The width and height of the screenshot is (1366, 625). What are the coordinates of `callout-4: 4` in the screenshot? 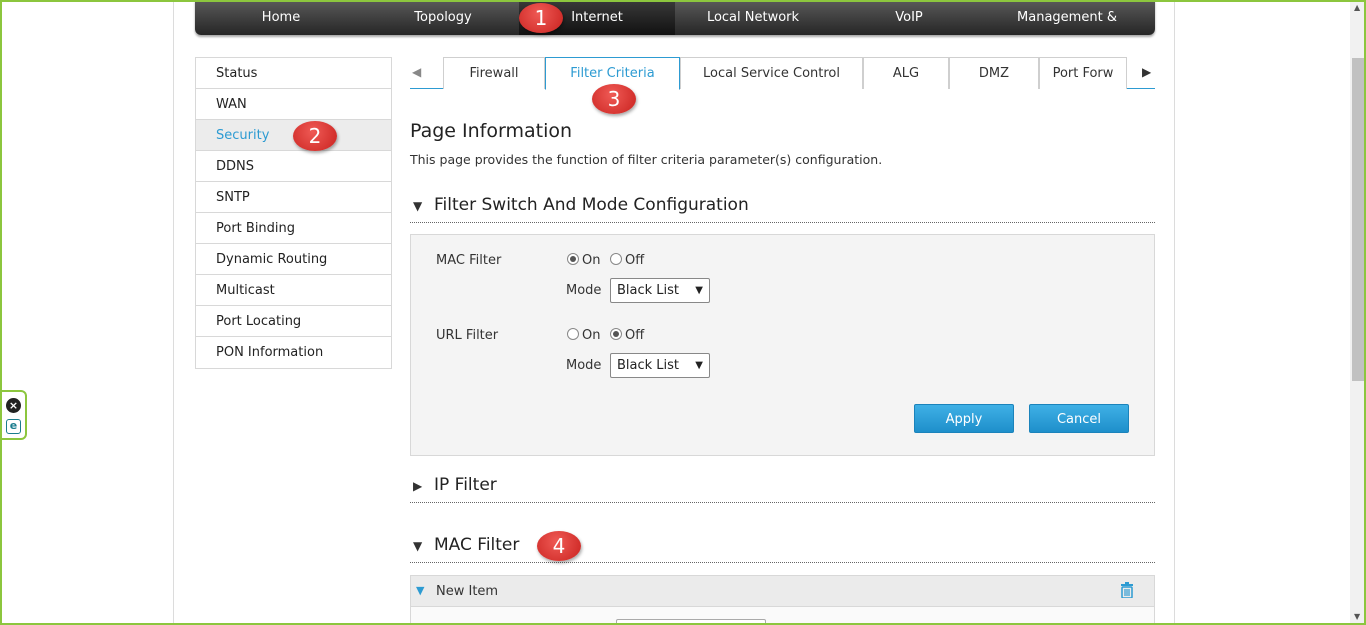 It's located at (559, 546).